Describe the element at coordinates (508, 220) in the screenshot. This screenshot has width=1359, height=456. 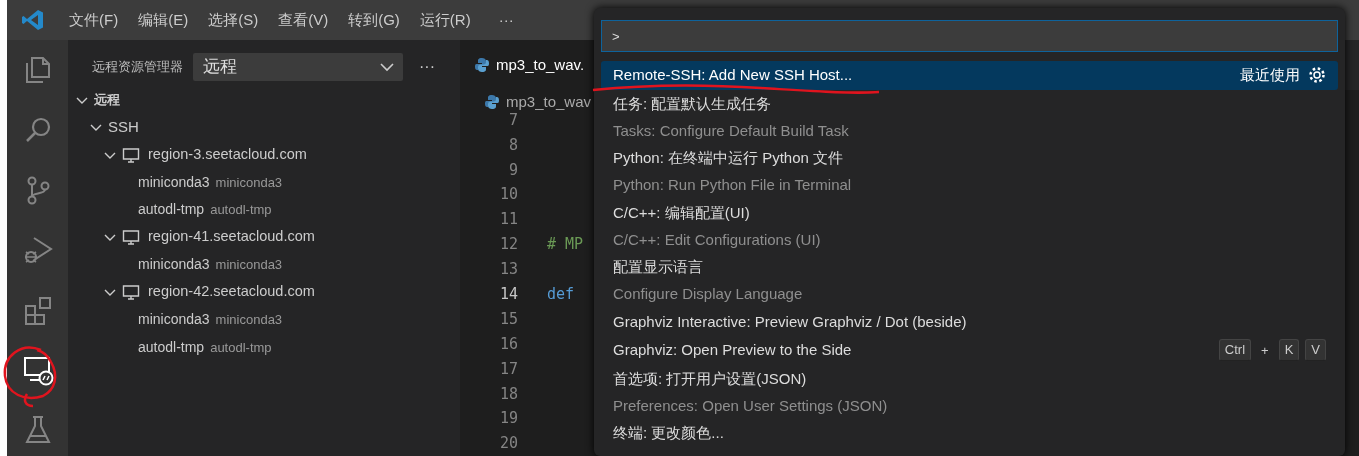
I see `line-number: 11` at that location.